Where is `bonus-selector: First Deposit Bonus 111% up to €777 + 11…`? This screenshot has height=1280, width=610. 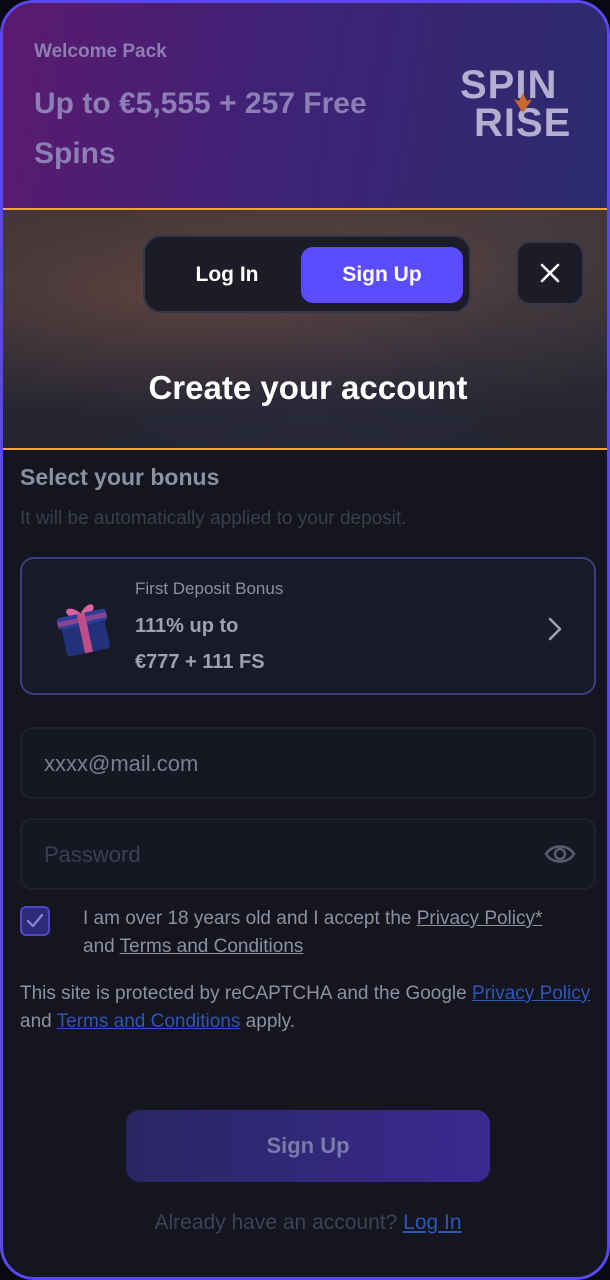
bonus-selector: First Deposit Bonus 111% up to €777 + 11… is located at coordinates (308, 626).